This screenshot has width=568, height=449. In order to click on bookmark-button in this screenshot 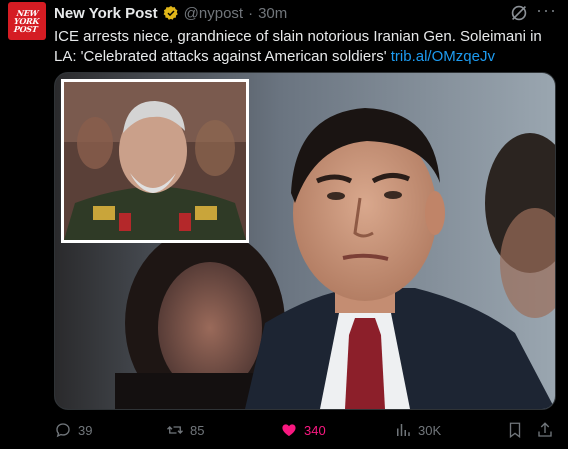, I will do `click(515, 430)`.